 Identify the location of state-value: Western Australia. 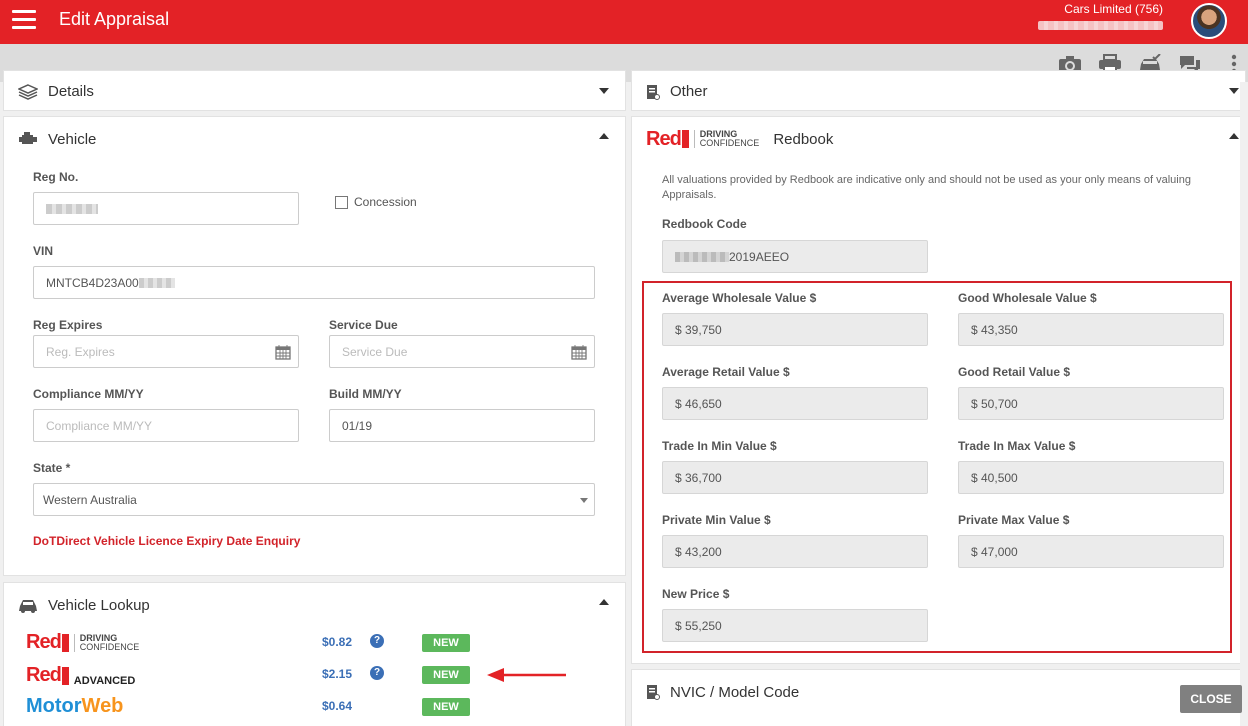
(90, 499).